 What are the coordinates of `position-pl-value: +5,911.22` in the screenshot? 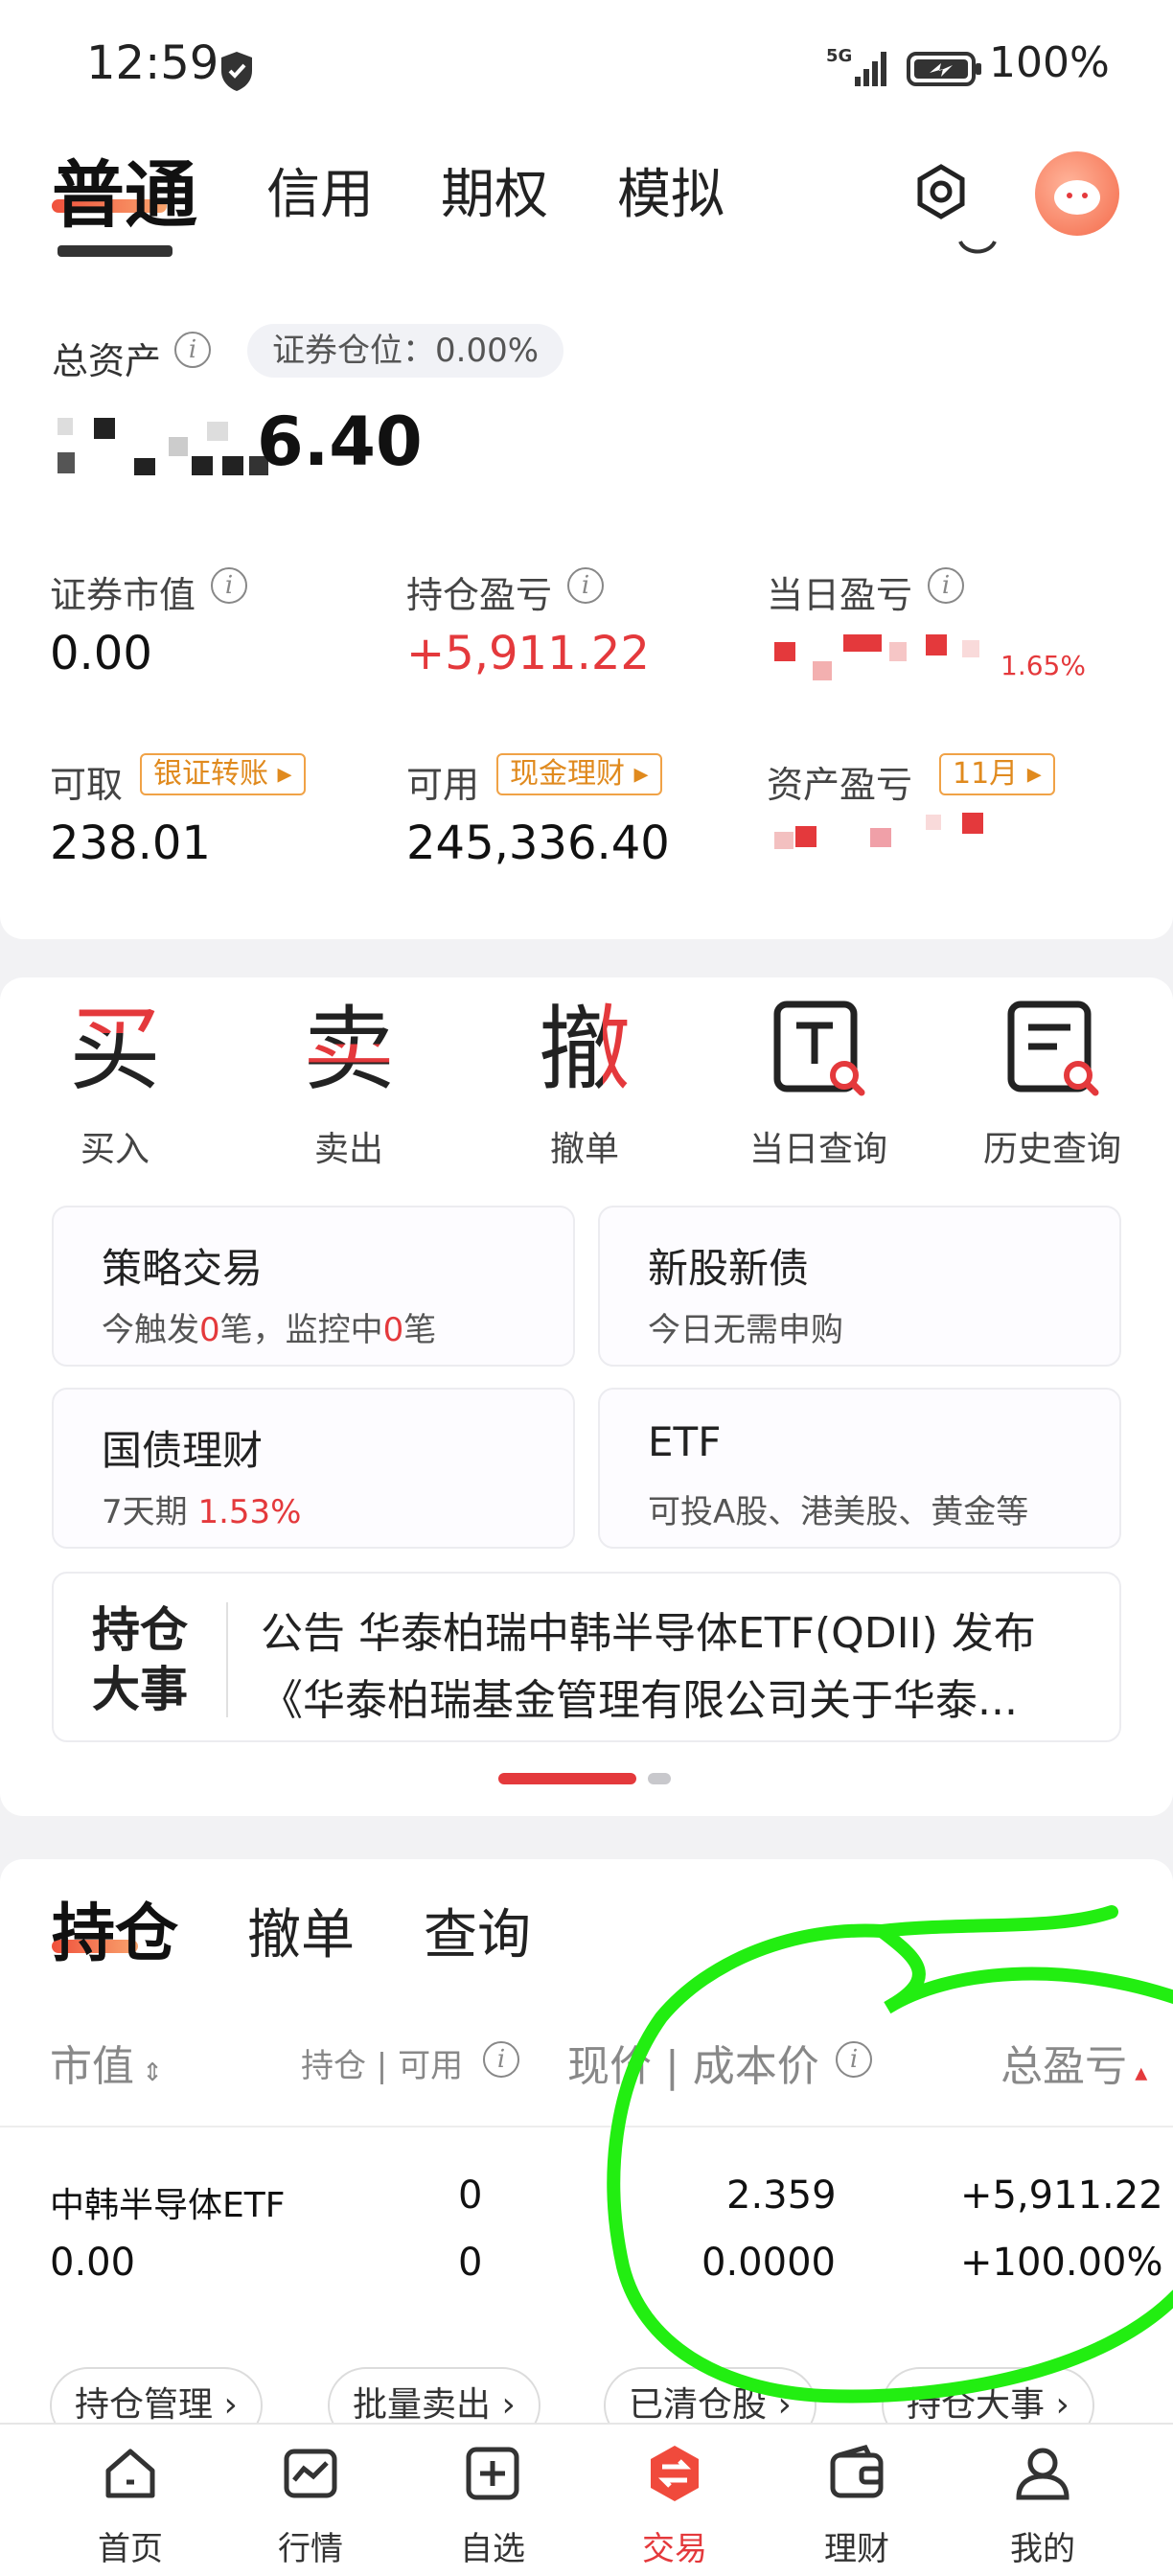 It's located at (528, 653).